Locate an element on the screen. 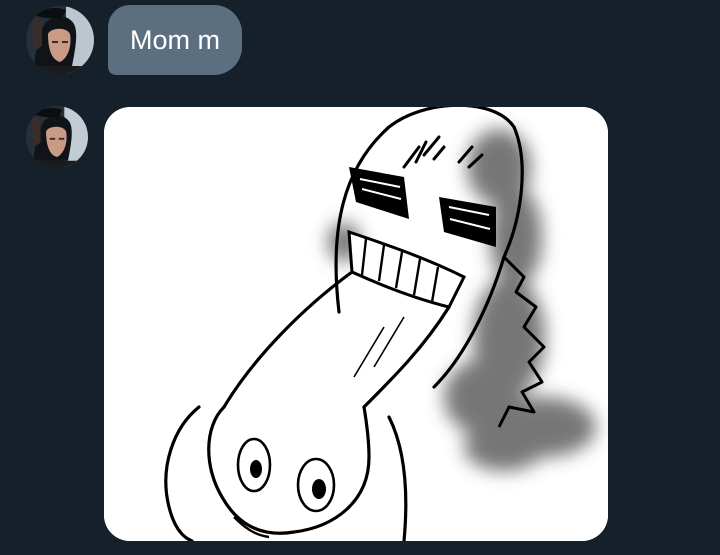 This screenshot has width=720, height=555. message-text-content: Mom m is located at coordinates (175, 40).